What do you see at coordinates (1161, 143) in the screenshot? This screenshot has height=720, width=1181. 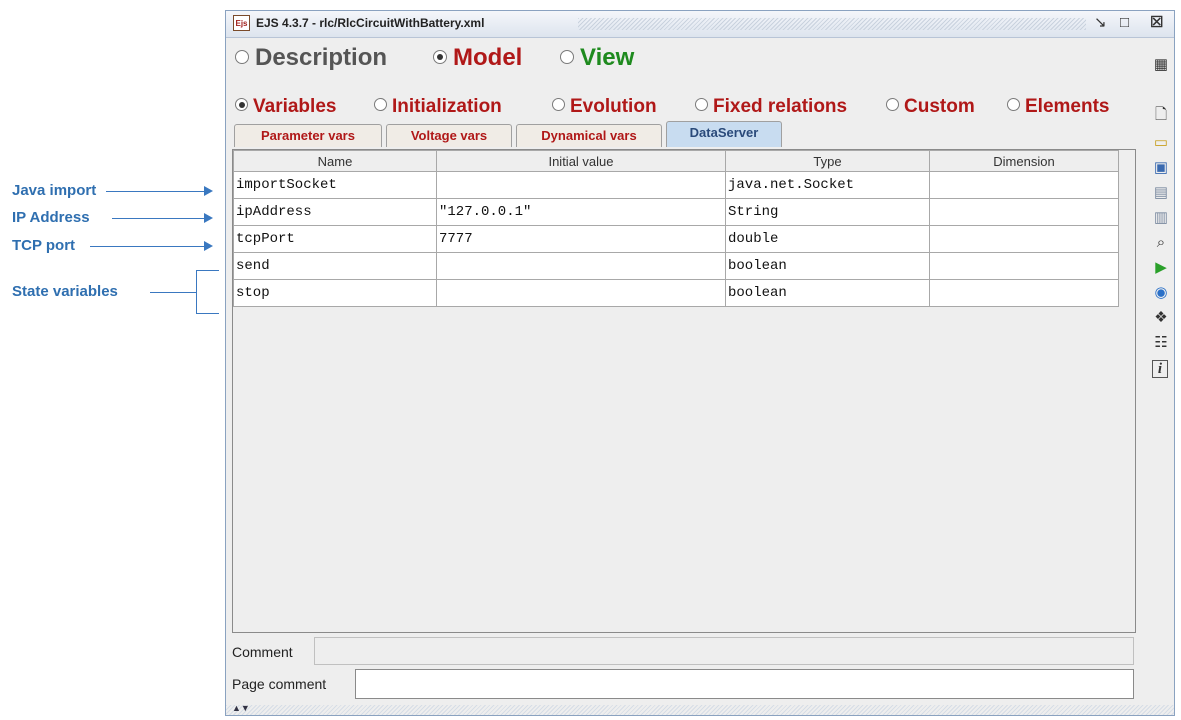 I see `open-folder-icon: ▭` at bounding box center [1161, 143].